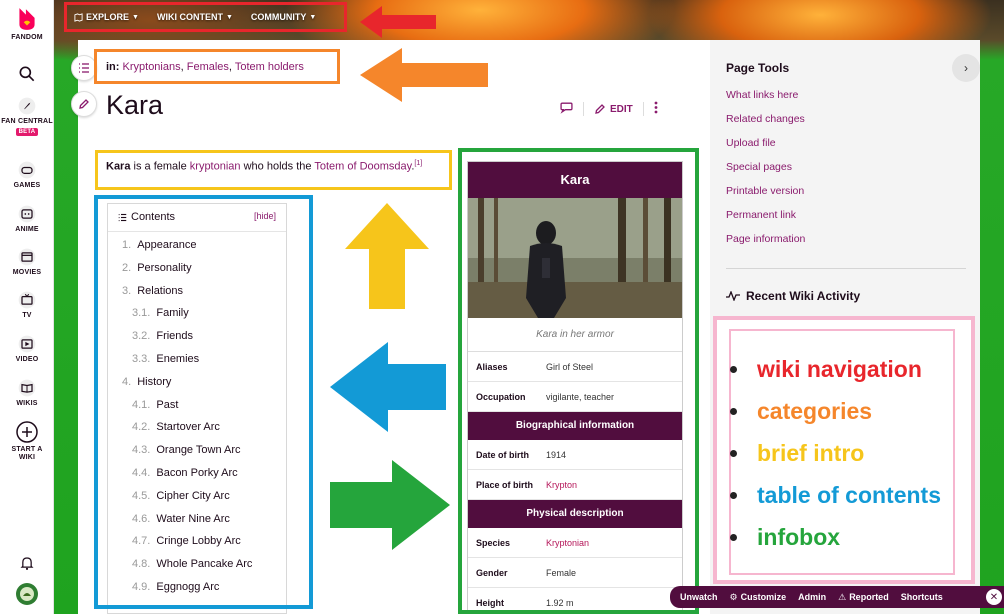 The width and height of the screenshot is (1004, 614). I want to click on rail-item-start-wiki: START A WIKI, so click(27, 441).